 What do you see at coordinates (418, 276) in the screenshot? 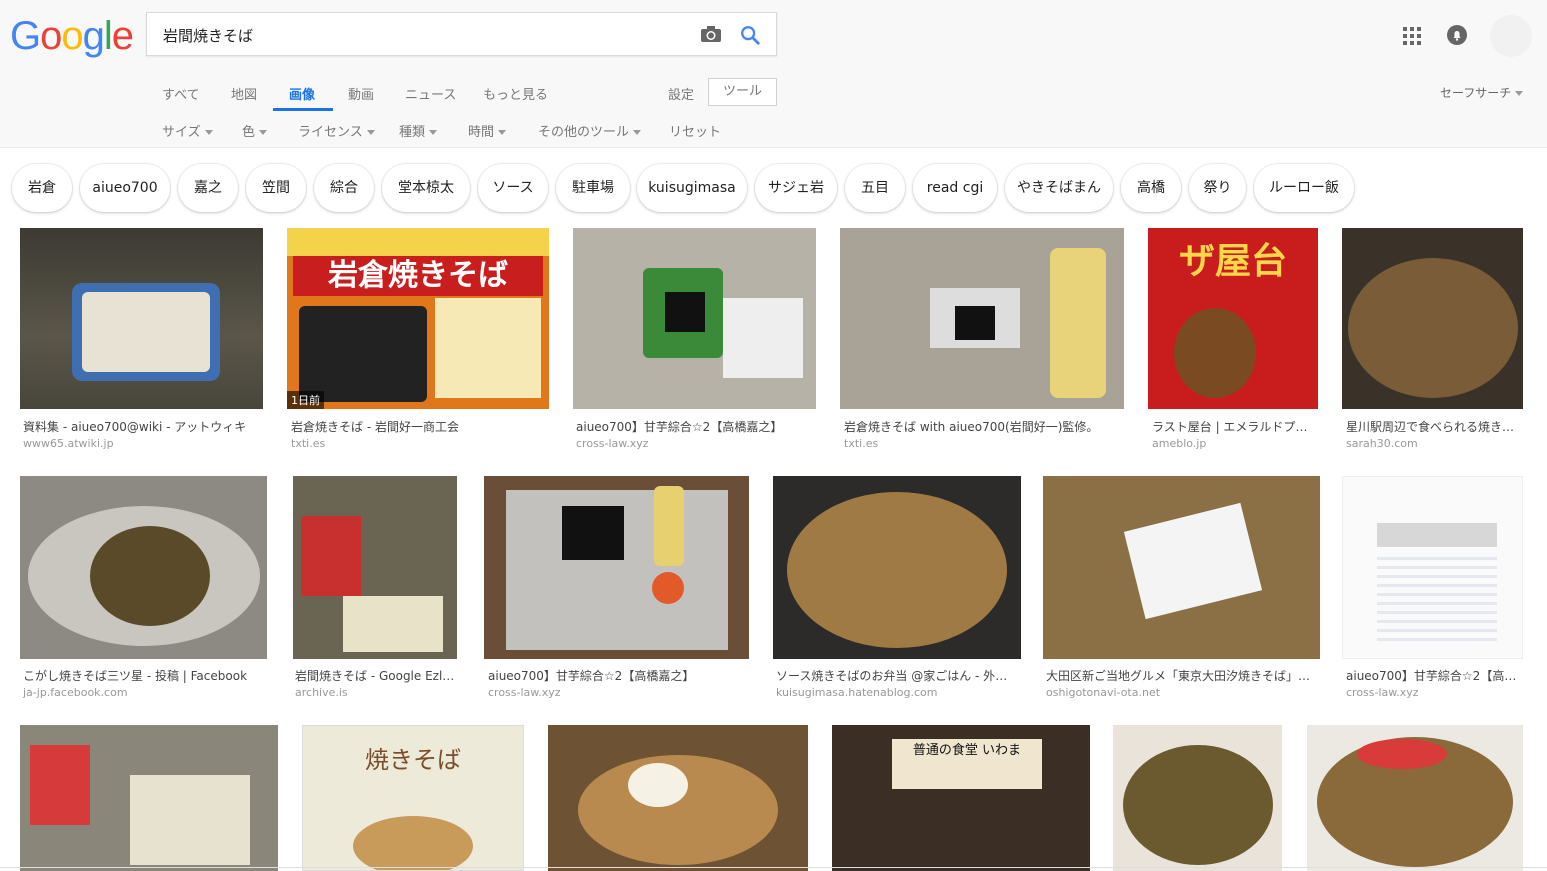
I see `poster-title: 岩倉焼きそば` at bounding box center [418, 276].